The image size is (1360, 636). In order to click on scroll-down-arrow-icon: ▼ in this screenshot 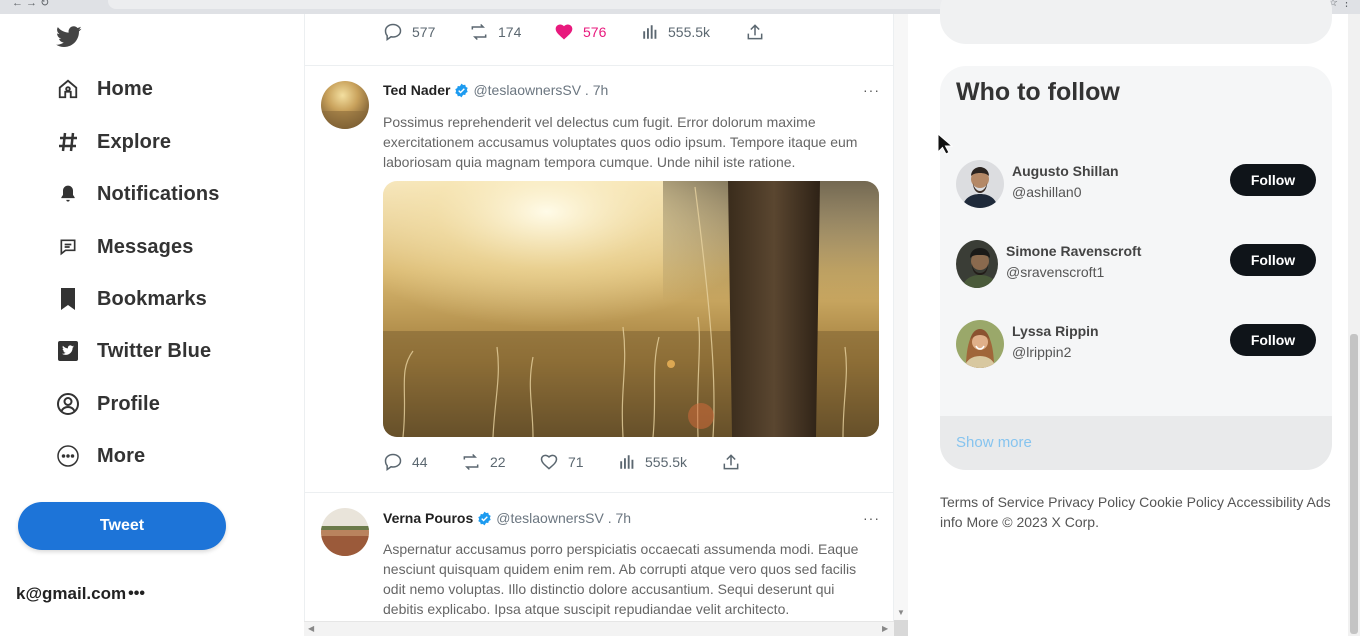, I will do `click(901, 612)`.